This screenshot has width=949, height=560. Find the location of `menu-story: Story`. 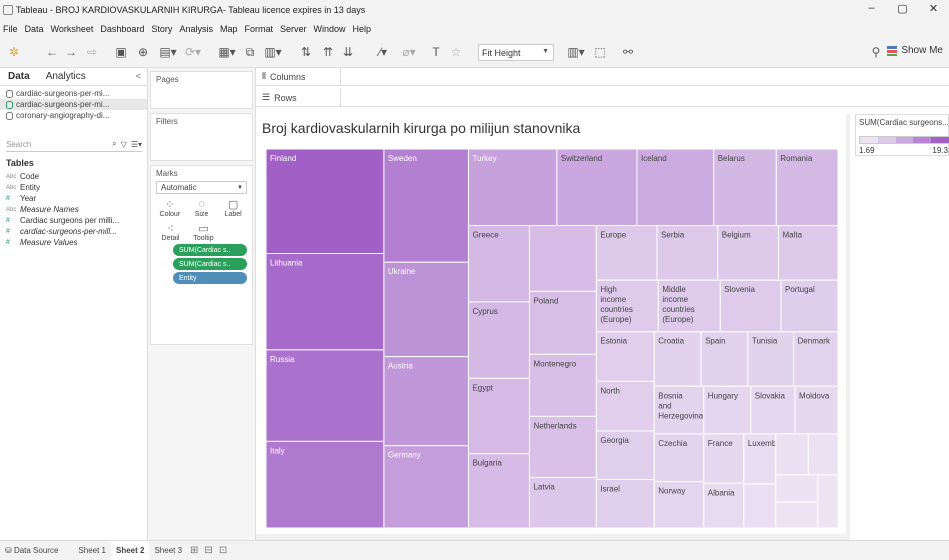

menu-story: Story is located at coordinates (161, 29).